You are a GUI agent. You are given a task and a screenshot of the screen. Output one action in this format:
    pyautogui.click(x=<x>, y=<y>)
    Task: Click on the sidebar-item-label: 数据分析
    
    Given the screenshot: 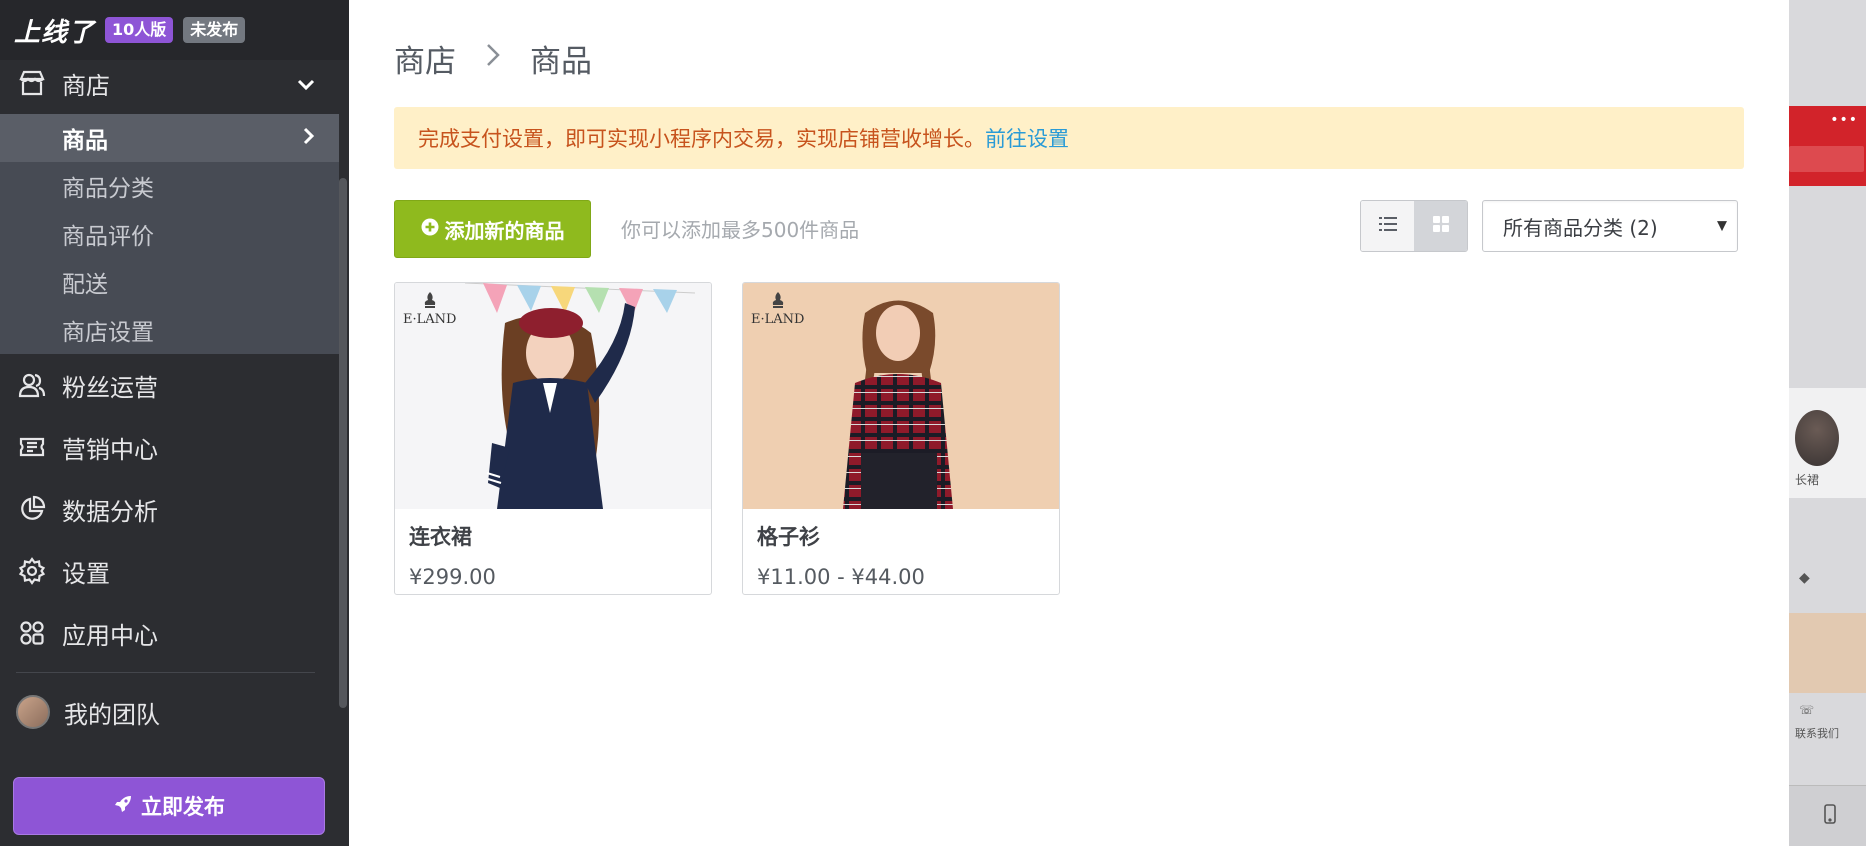 What is the action you would take?
    pyautogui.click(x=110, y=511)
    